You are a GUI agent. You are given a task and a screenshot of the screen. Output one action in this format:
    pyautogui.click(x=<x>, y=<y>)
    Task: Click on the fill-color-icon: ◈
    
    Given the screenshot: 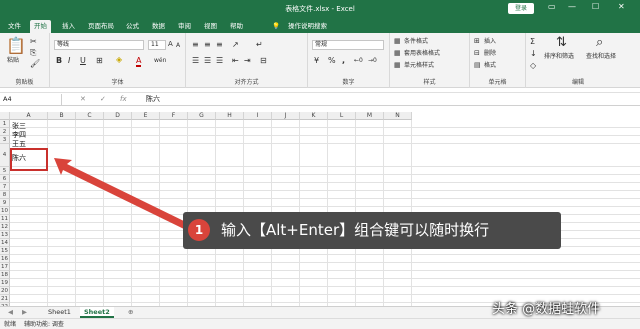 What is the action you would take?
    pyautogui.click(x=119, y=59)
    